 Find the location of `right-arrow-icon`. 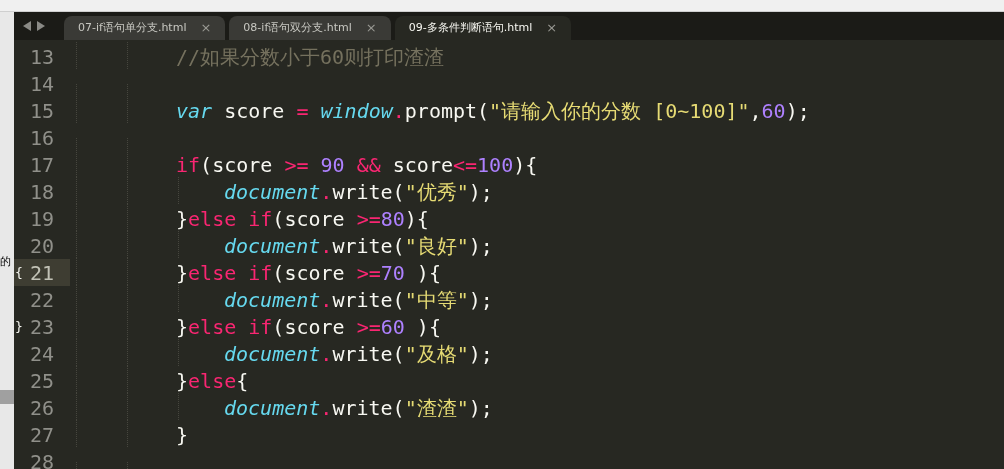

right-arrow-icon is located at coordinates (41, 26).